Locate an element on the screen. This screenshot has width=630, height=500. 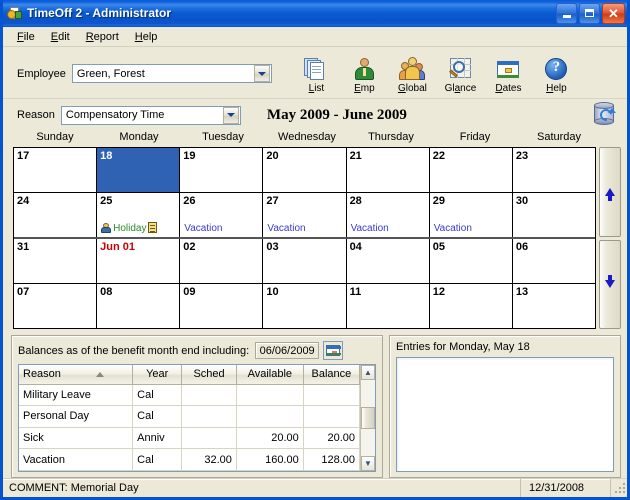
calendar-day-cell: 05 is located at coordinates (471, 261).